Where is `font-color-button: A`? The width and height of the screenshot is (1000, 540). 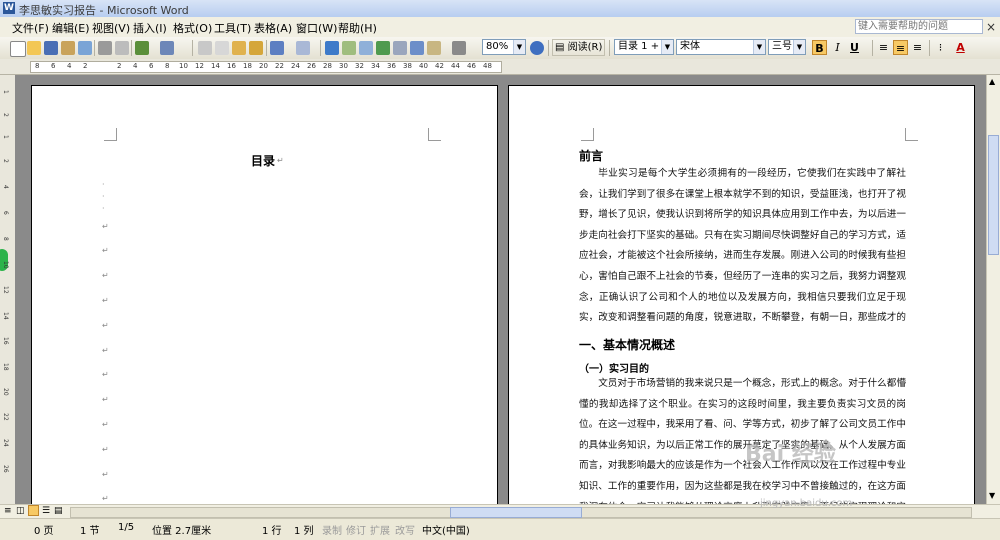
font-color-button: A is located at coordinates (960, 47).